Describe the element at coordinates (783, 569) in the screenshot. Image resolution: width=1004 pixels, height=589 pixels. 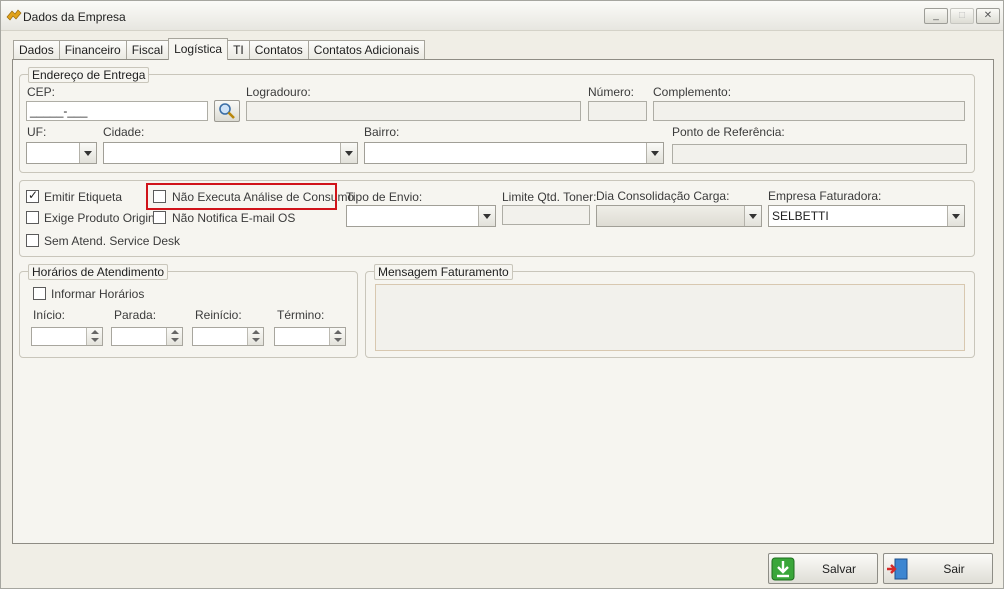
I see `save-icon` at that location.